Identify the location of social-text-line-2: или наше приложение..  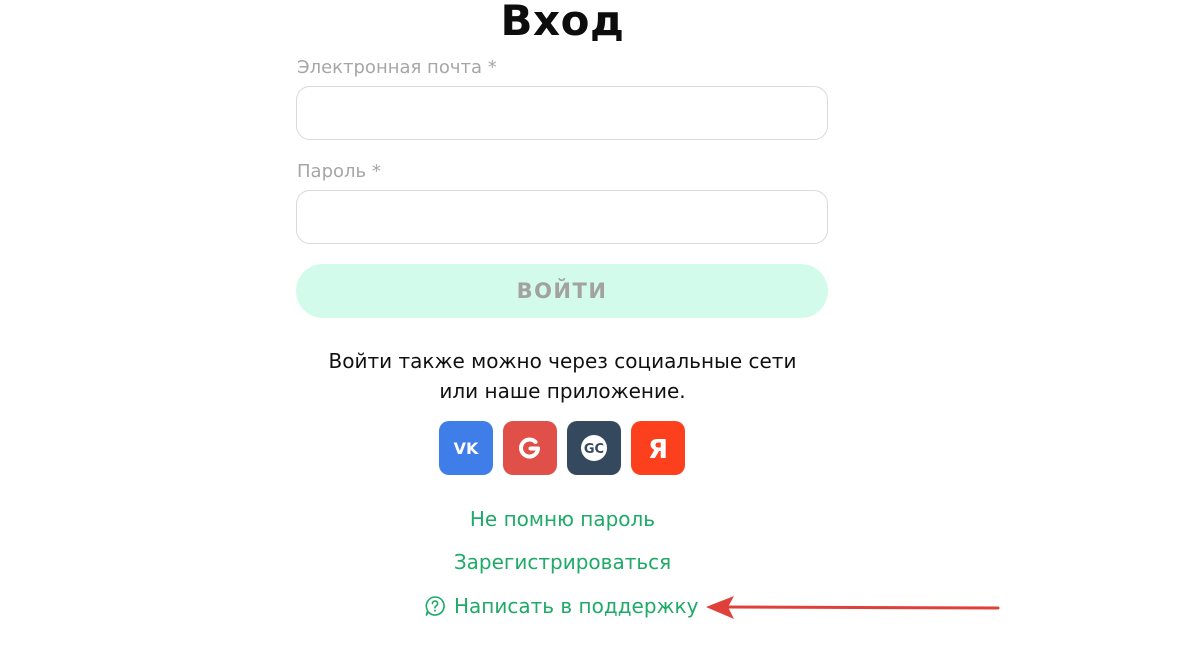
(562, 391).